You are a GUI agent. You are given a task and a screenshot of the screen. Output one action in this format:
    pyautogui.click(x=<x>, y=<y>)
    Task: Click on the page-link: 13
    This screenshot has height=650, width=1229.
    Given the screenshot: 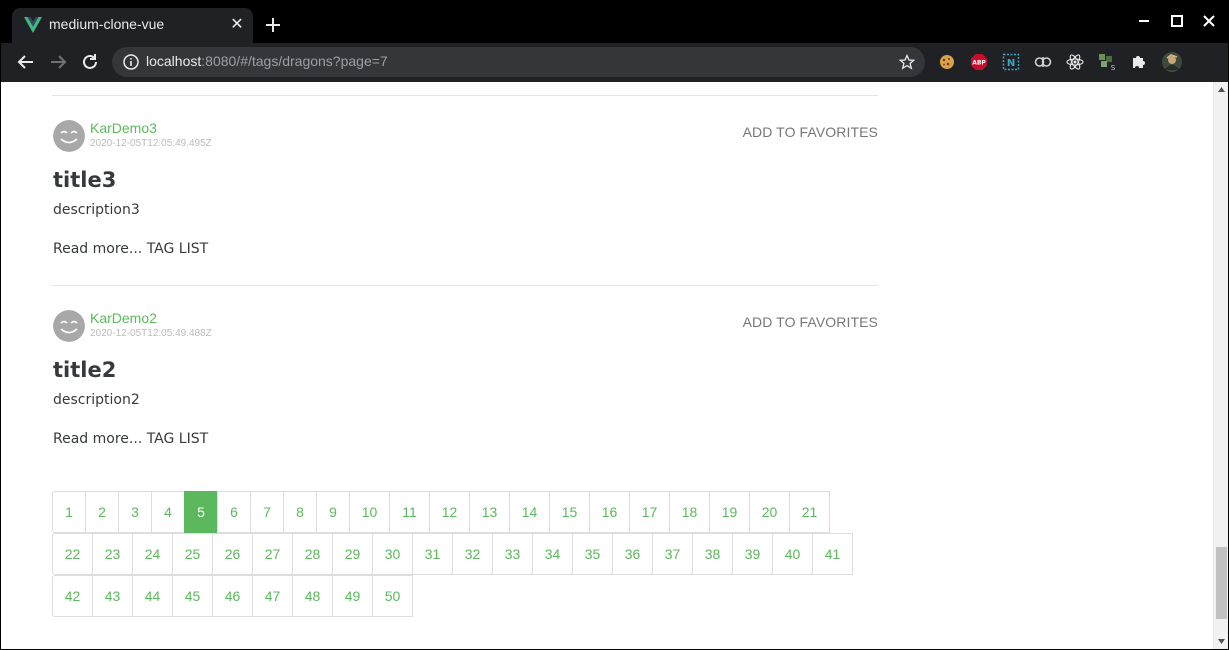 What is the action you would take?
    pyautogui.click(x=489, y=512)
    